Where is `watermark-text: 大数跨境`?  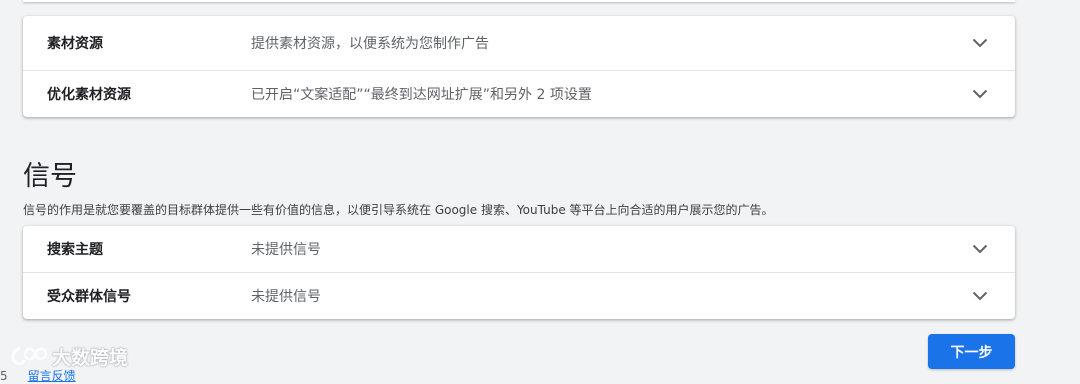
watermark-text: 大数跨境 is located at coordinates (90, 358).